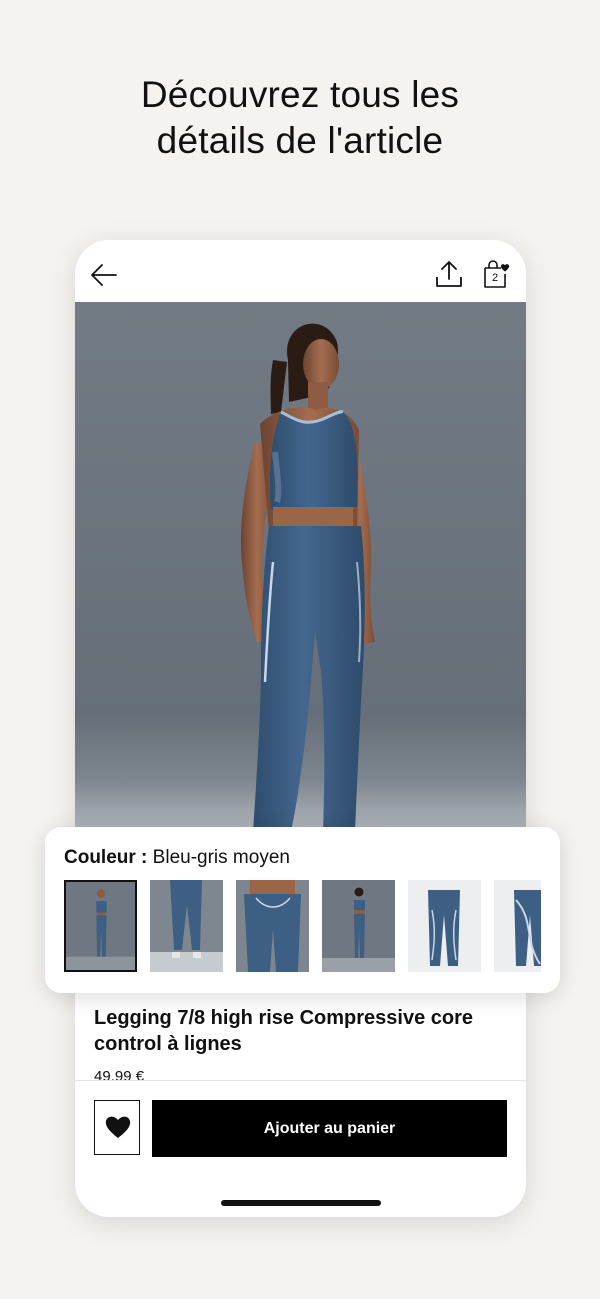  I want to click on swatch-flat-detail, so click(517, 926).